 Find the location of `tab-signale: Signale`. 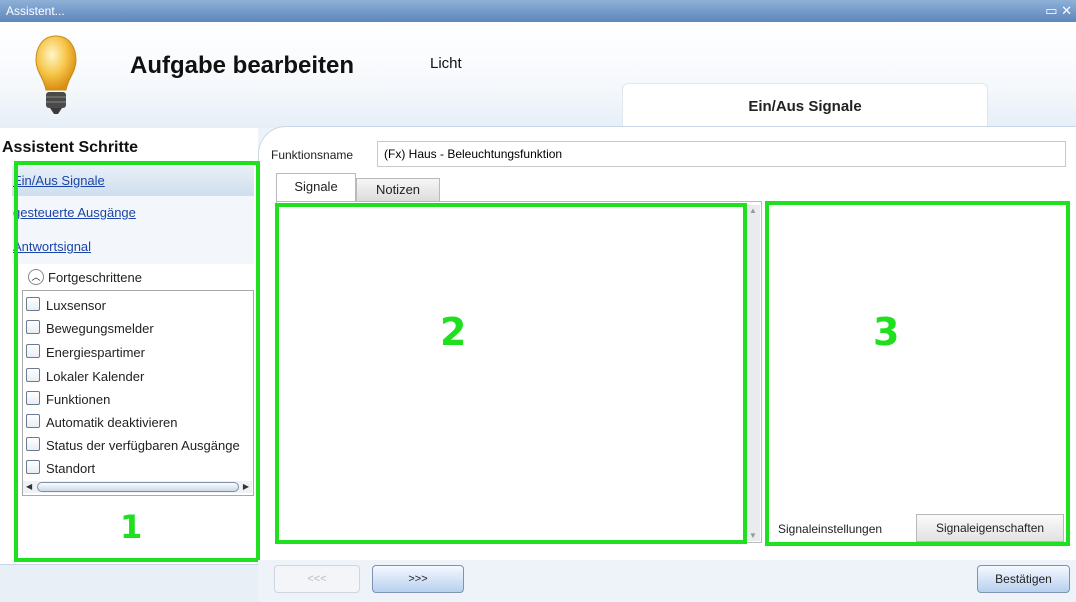

tab-signale: Signale is located at coordinates (316, 187).